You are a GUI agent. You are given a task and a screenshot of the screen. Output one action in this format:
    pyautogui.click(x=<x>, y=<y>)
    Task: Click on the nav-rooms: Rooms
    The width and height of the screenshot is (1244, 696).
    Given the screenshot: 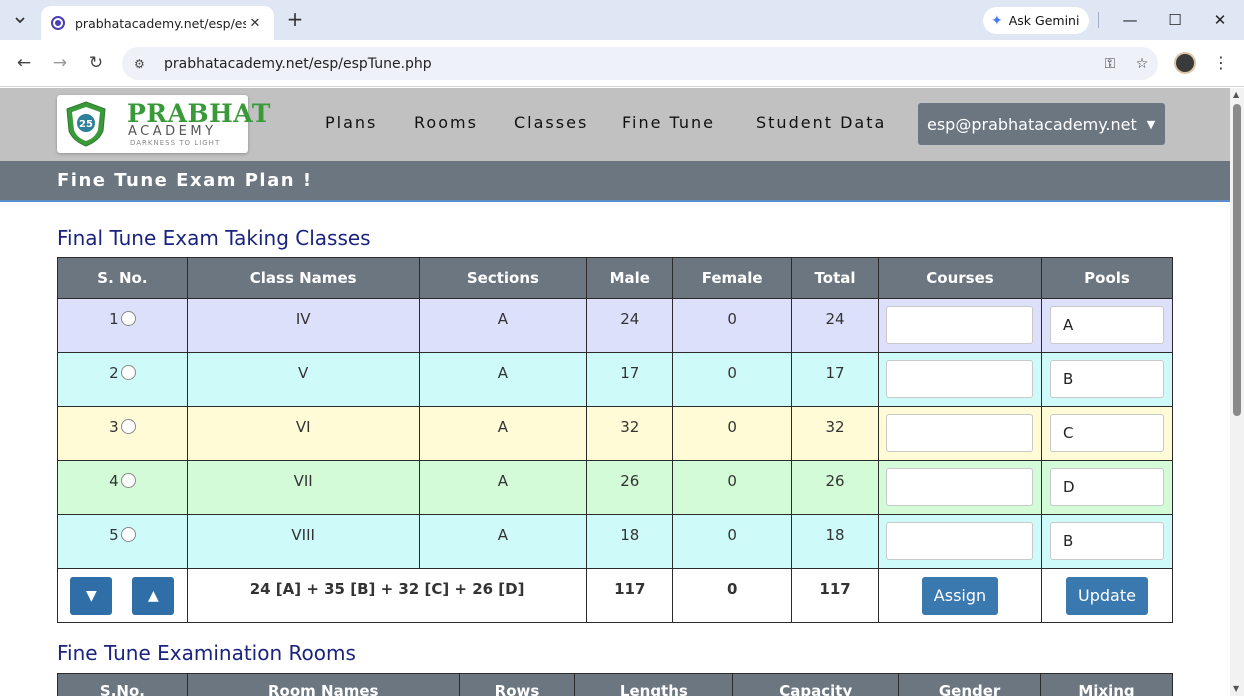 What is the action you would take?
    pyautogui.click(x=446, y=122)
    